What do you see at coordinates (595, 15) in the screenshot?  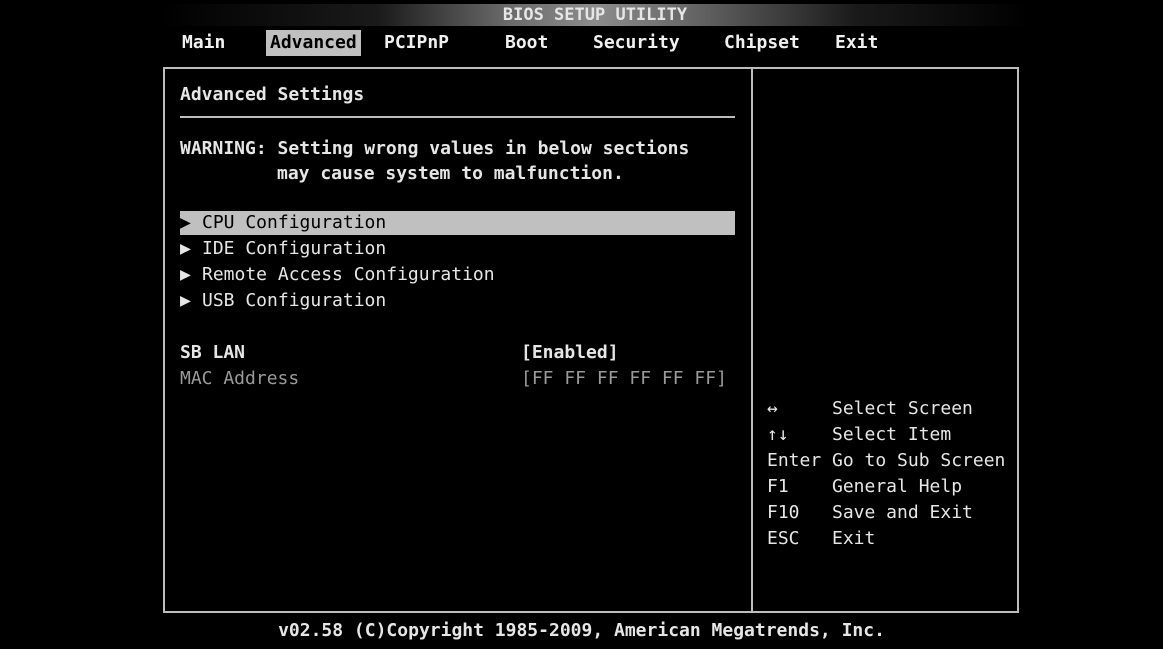 I see `app-title: BIOS SETUP UTILITY` at bounding box center [595, 15].